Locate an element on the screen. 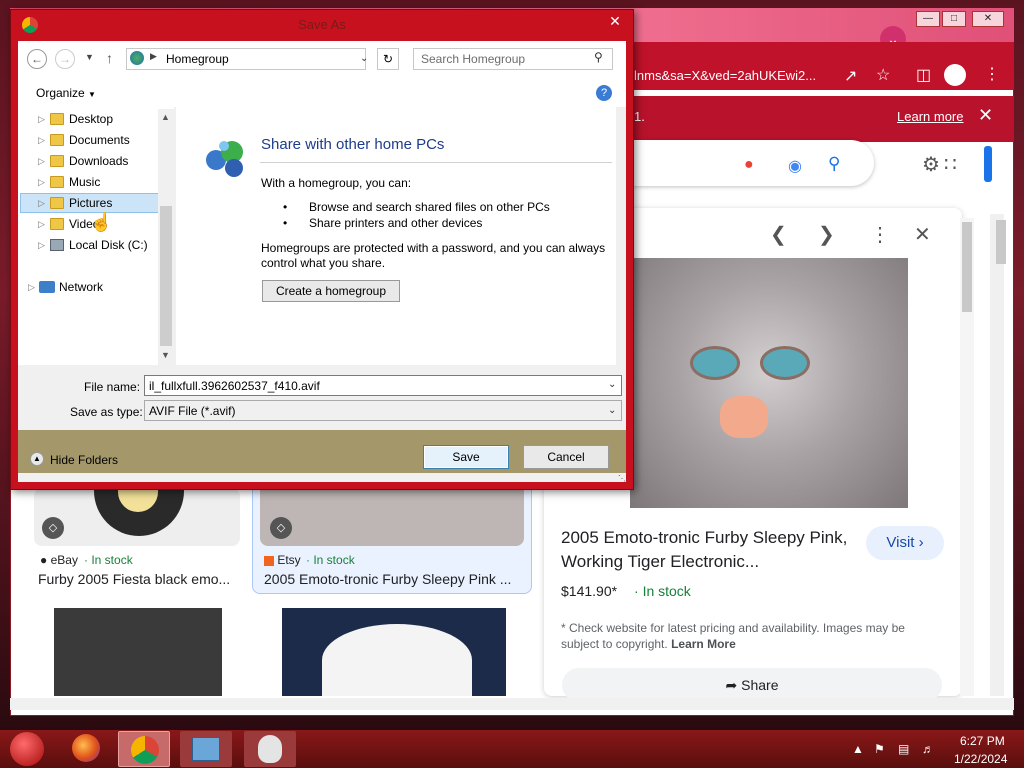 This screenshot has height=768, width=1024. tree-item-downloads: Downloads is located at coordinates (98, 161).